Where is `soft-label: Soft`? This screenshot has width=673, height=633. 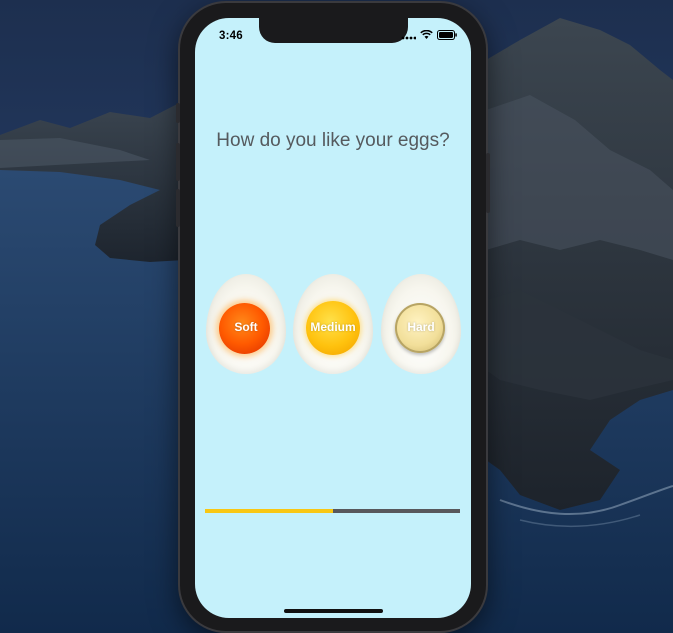 soft-label: Soft is located at coordinates (246, 327).